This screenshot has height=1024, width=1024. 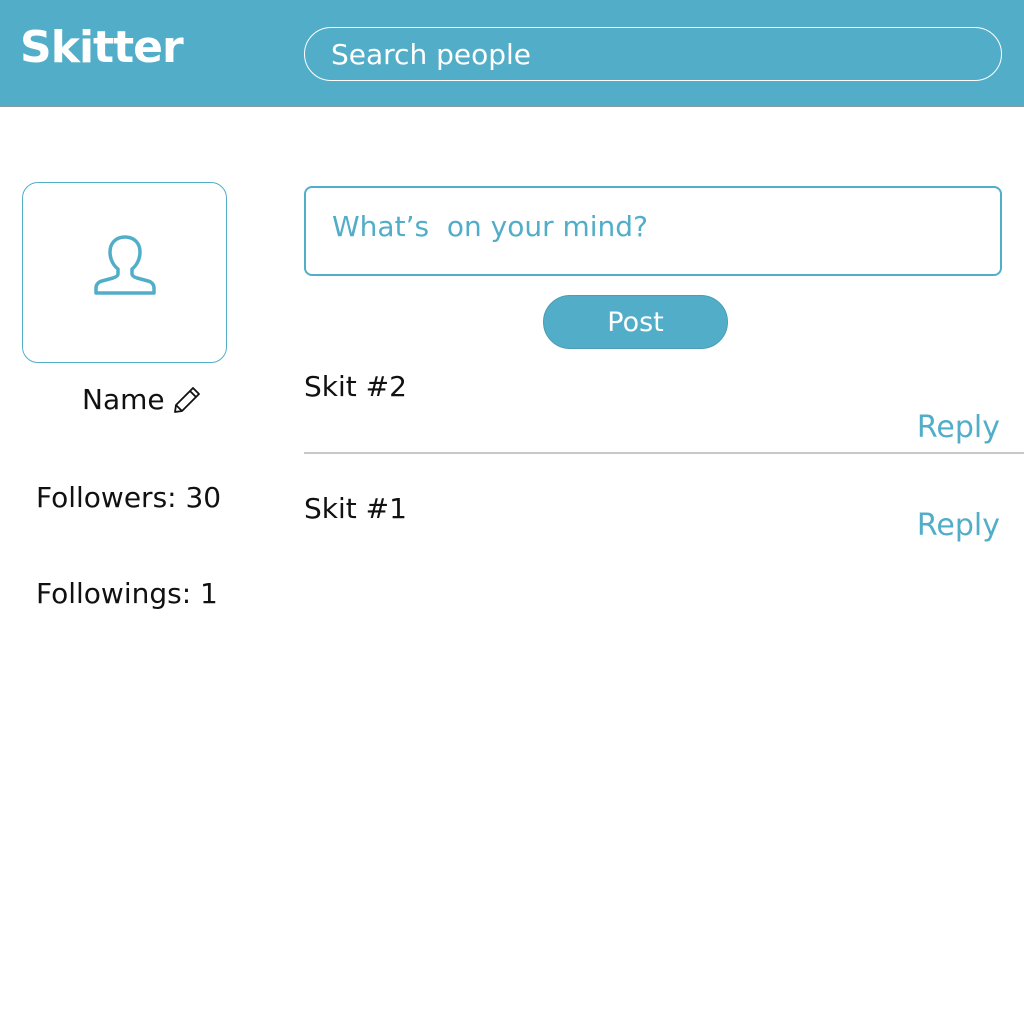 What do you see at coordinates (102, 47) in the screenshot?
I see `app-logo-title: Skitter` at bounding box center [102, 47].